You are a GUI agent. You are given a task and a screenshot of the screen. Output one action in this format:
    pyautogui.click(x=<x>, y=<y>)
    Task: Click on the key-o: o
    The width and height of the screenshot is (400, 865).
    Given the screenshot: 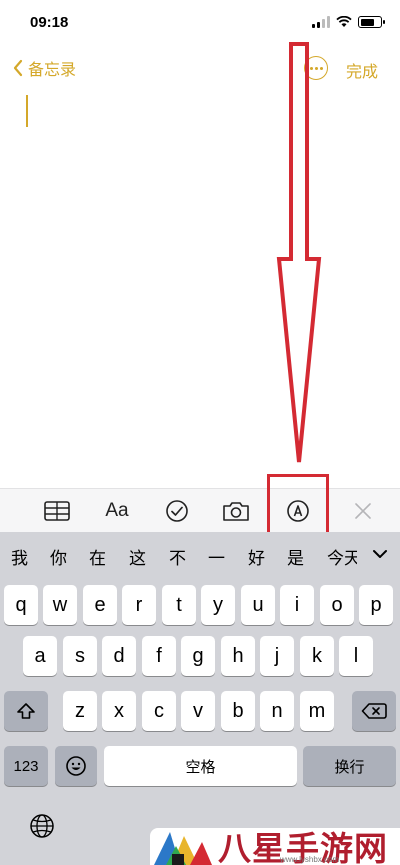 What is the action you would take?
    pyautogui.click(x=337, y=605)
    